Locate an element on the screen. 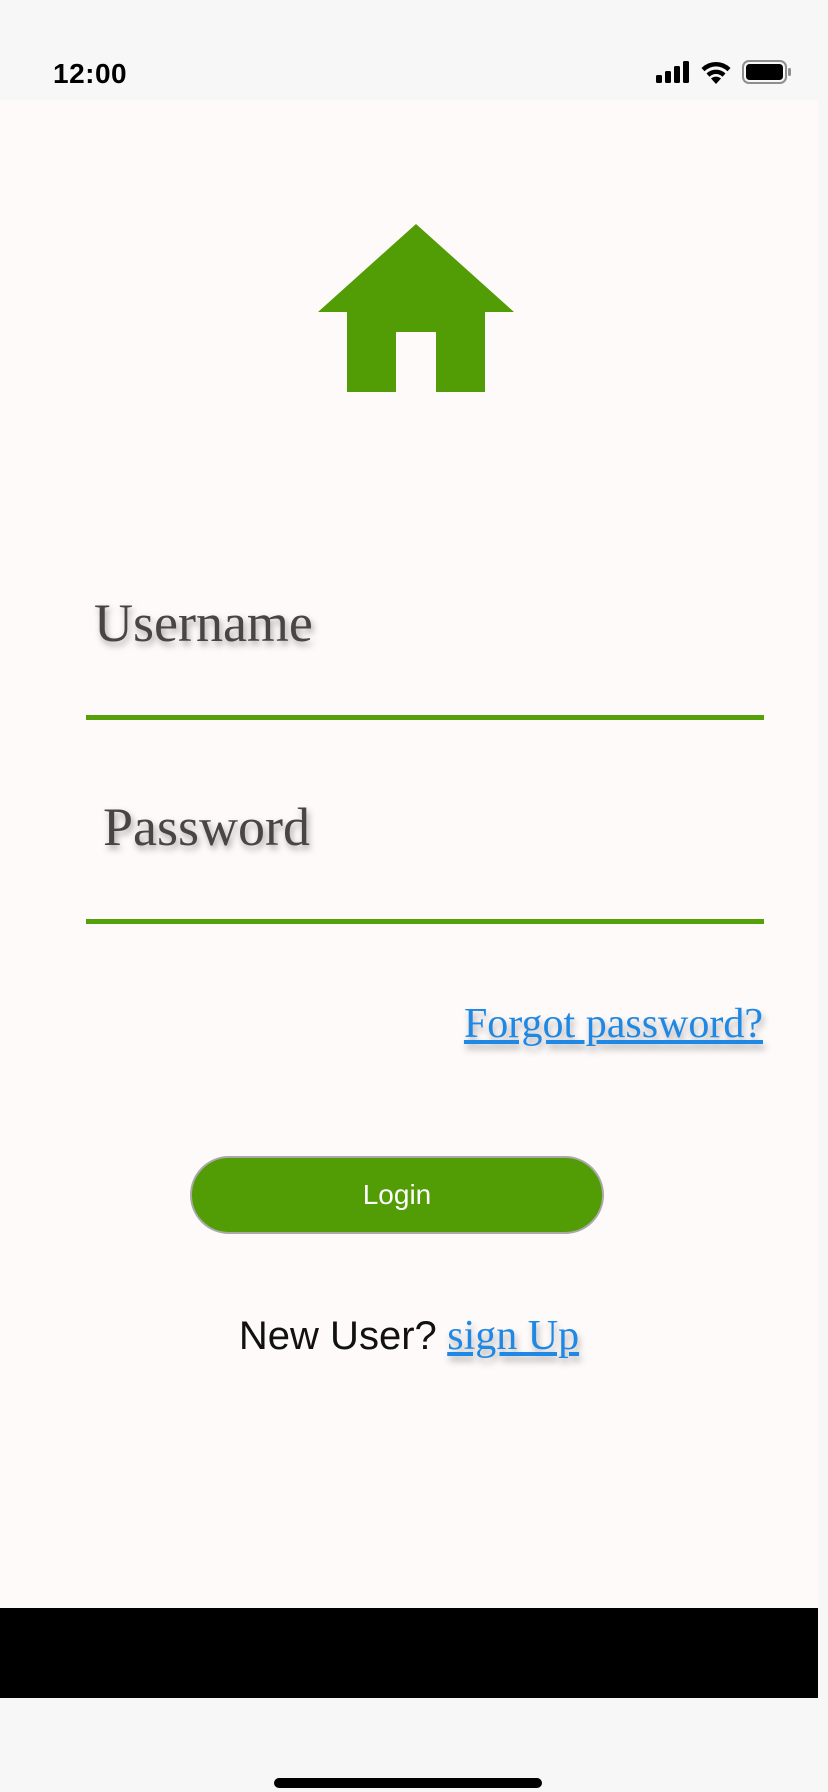 The width and height of the screenshot is (828, 1792). home-icon is located at coordinates (416, 308).